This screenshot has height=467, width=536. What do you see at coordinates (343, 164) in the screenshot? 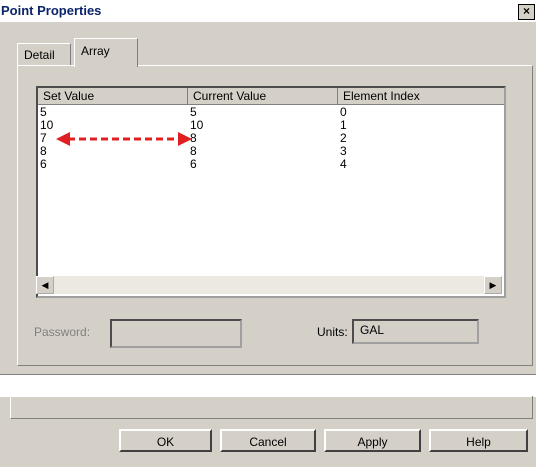
I see `row-4-element-index: 4` at bounding box center [343, 164].